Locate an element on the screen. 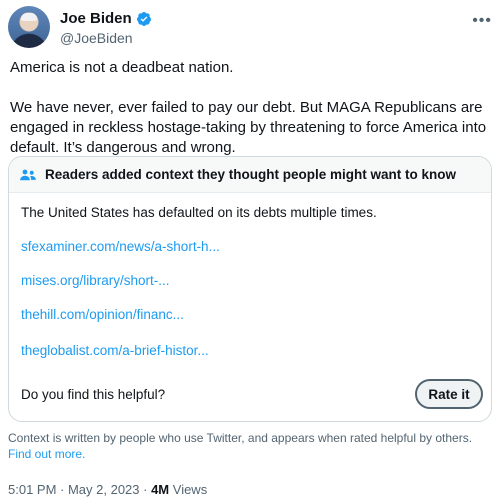 This screenshot has height=500, width=500. rate-it-button: Rate it is located at coordinates (449, 394).